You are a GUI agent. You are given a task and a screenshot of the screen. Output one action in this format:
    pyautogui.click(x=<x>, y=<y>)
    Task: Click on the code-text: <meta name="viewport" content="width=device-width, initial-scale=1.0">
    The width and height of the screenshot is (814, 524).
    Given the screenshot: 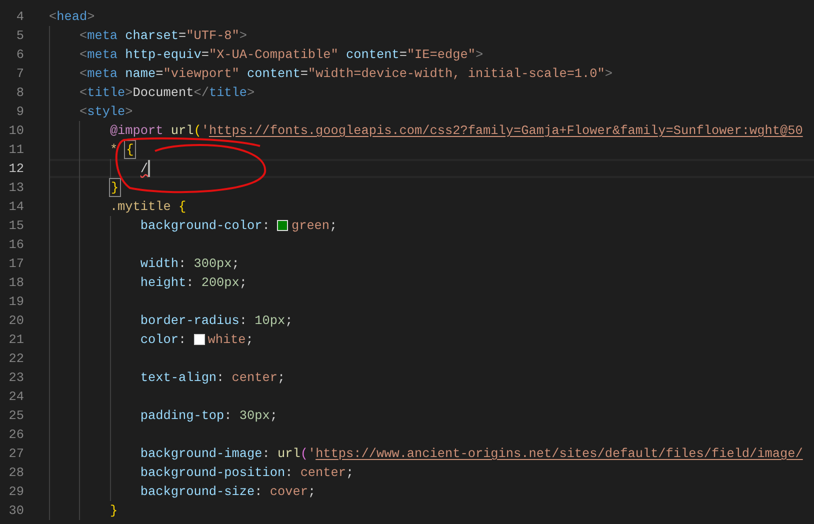 What is the action you would take?
    pyautogui.click(x=346, y=73)
    